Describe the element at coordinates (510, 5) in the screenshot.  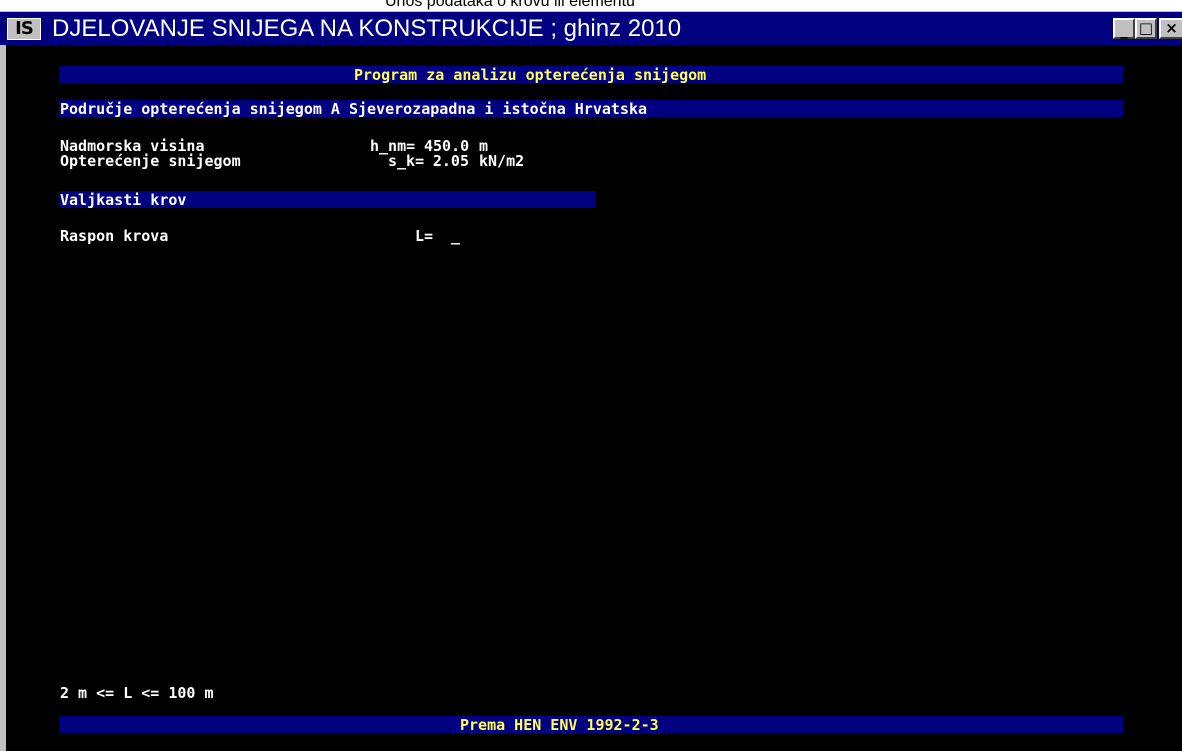
I see `caption-text: Unos podataka o krovu ili elementu` at that location.